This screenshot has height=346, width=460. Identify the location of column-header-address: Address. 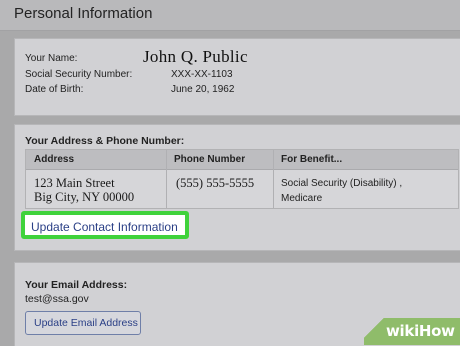
(54, 159).